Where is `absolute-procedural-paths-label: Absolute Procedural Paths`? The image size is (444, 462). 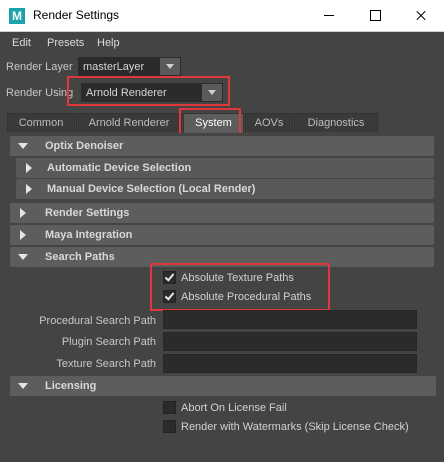
absolute-procedural-paths-label: Absolute Procedural Paths is located at coordinates (246, 297).